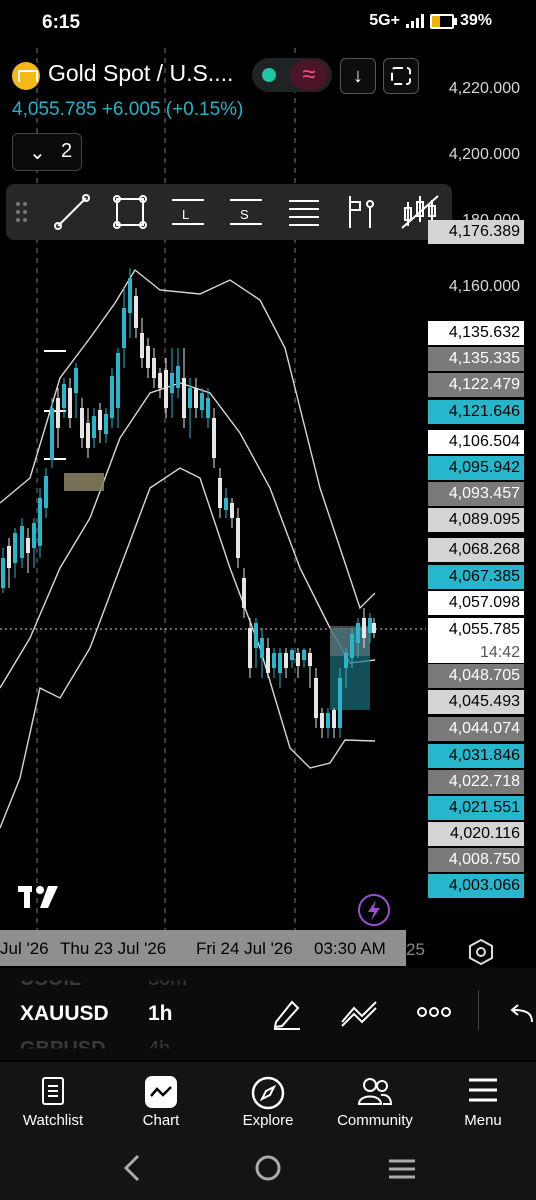 The width and height of the screenshot is (536, 1200). Describe the element at coordinates (53, 1091) in the screenshot. I see `watchlist-icon` at that location.